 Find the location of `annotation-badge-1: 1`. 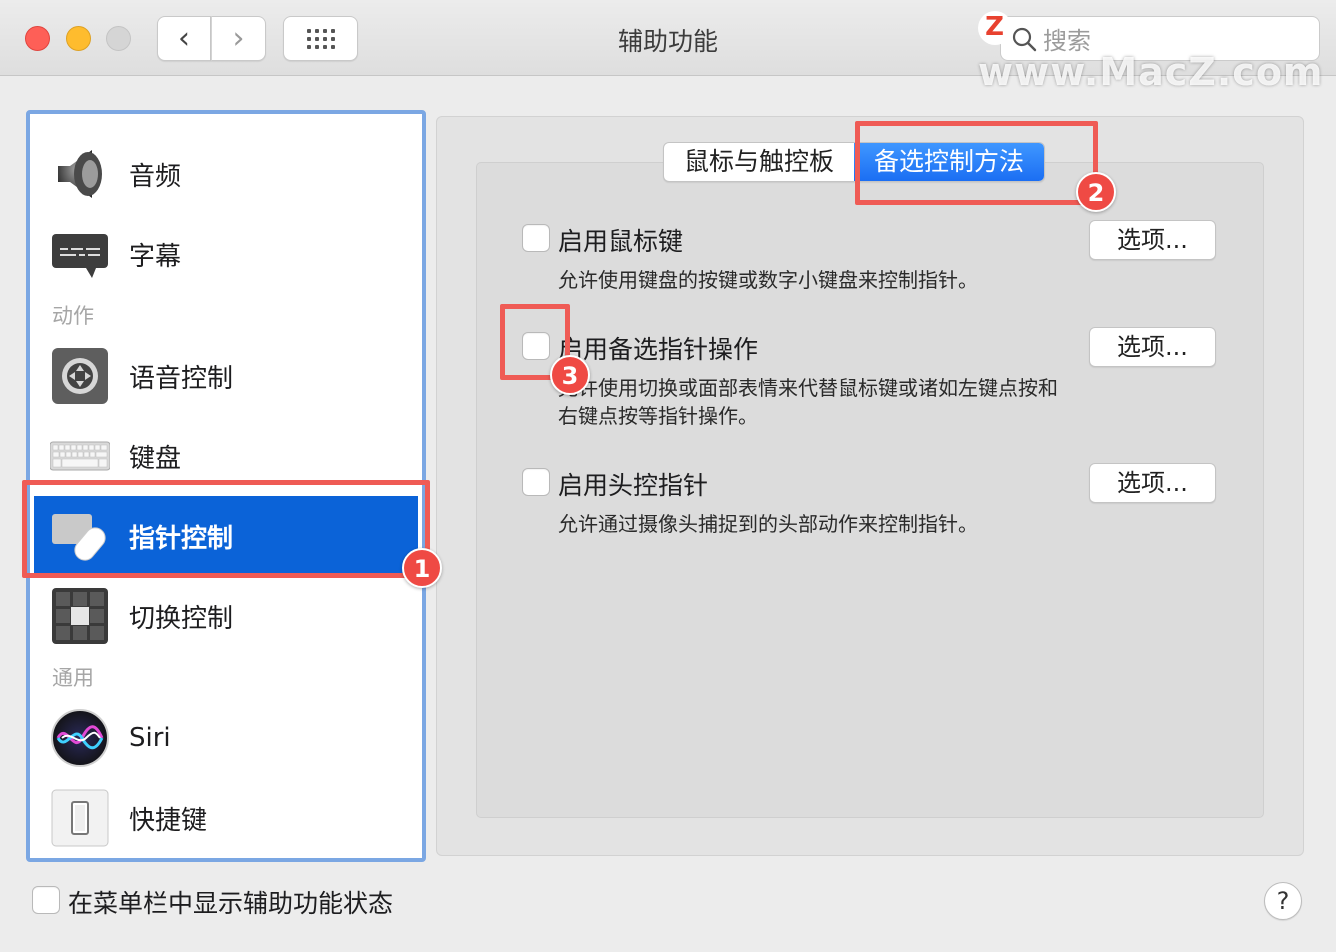

annotation-badge-1: 1 is located at coordinates (422, 568).